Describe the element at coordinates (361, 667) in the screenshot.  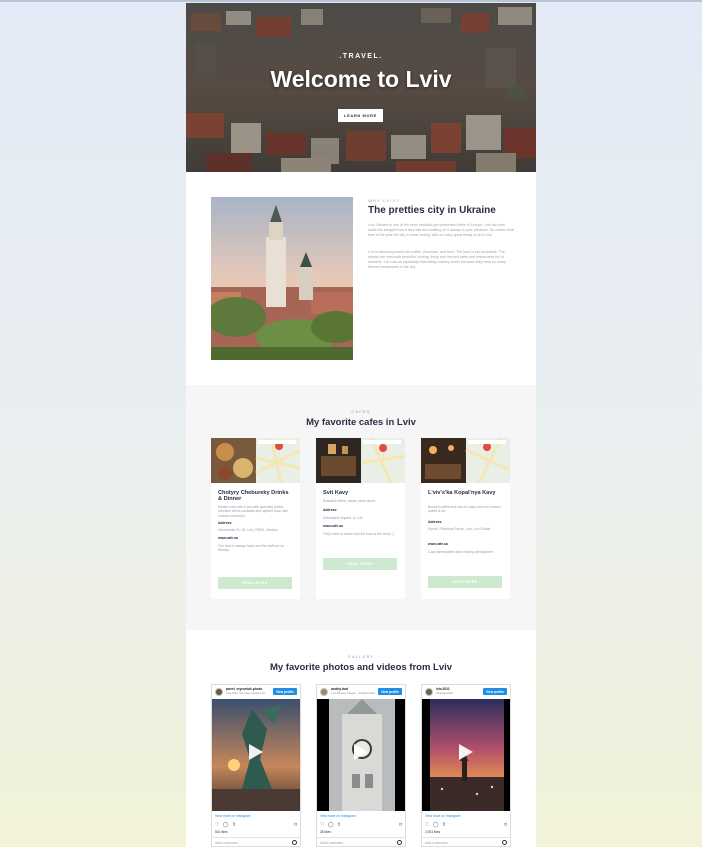
I see `gallery-title: My favorite photos and videos from Lviv` at that location.